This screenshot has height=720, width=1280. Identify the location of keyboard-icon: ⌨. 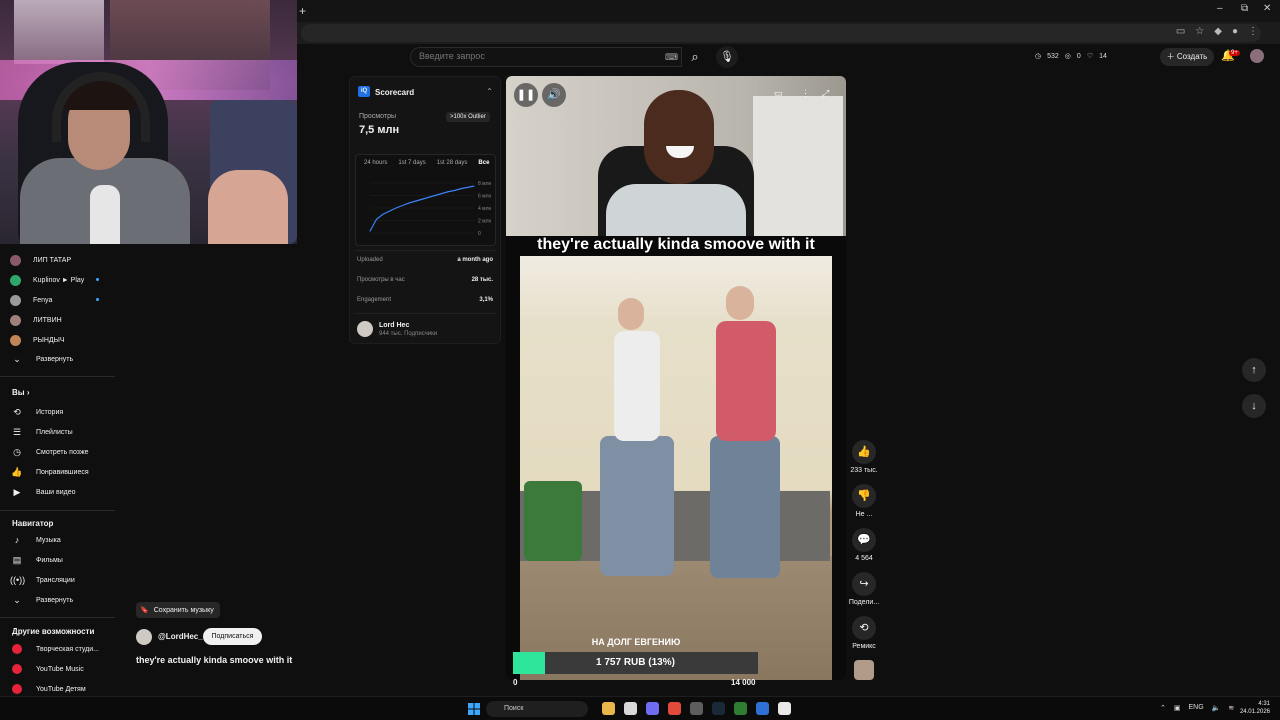
(671, 57).